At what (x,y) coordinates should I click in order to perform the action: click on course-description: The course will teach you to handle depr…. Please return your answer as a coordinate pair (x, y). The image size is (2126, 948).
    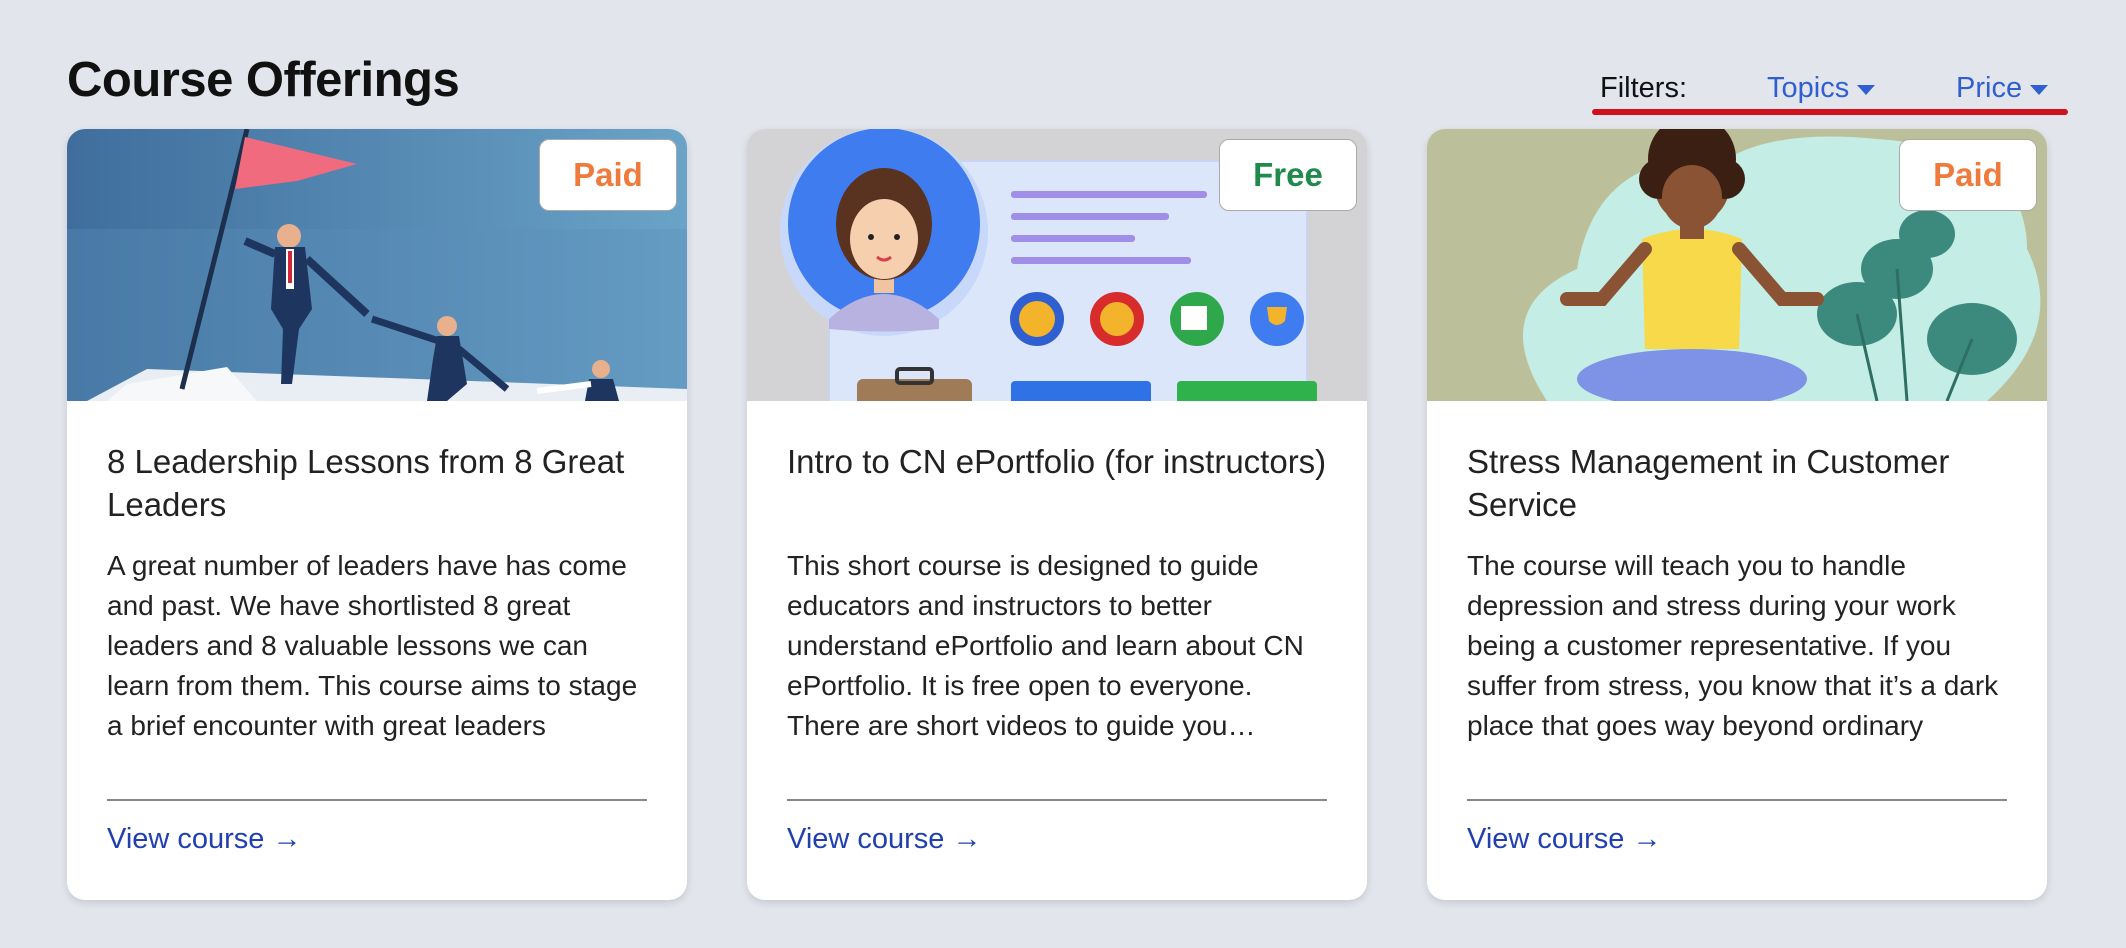
    Looking at the image, I should click on (1733, 645).